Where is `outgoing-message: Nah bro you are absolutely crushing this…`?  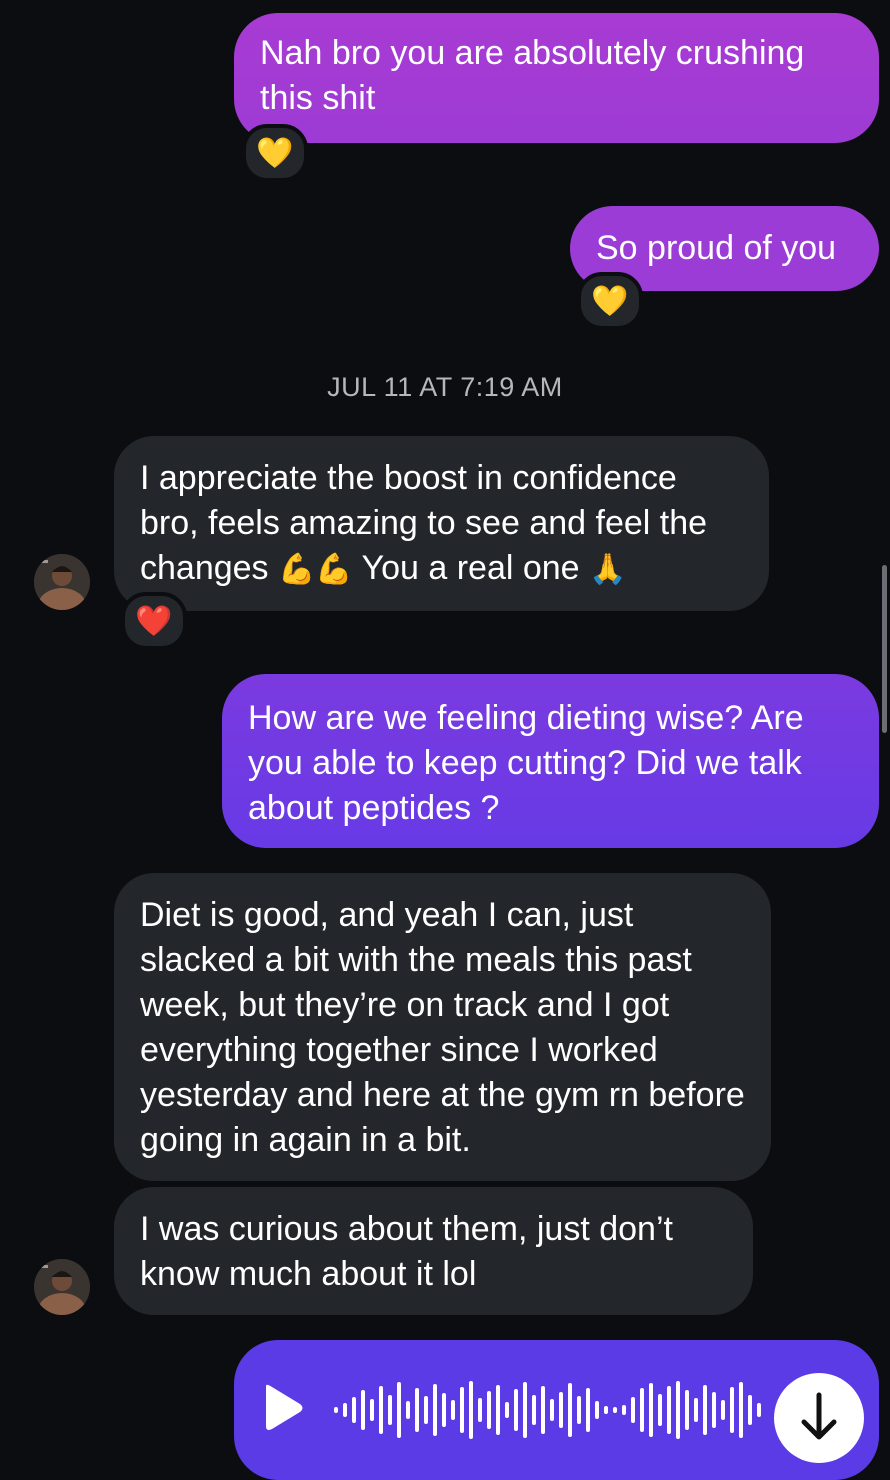 outgoing-message: Nah bro you are absolutely crushing this… is located at coordinates (556, 78).